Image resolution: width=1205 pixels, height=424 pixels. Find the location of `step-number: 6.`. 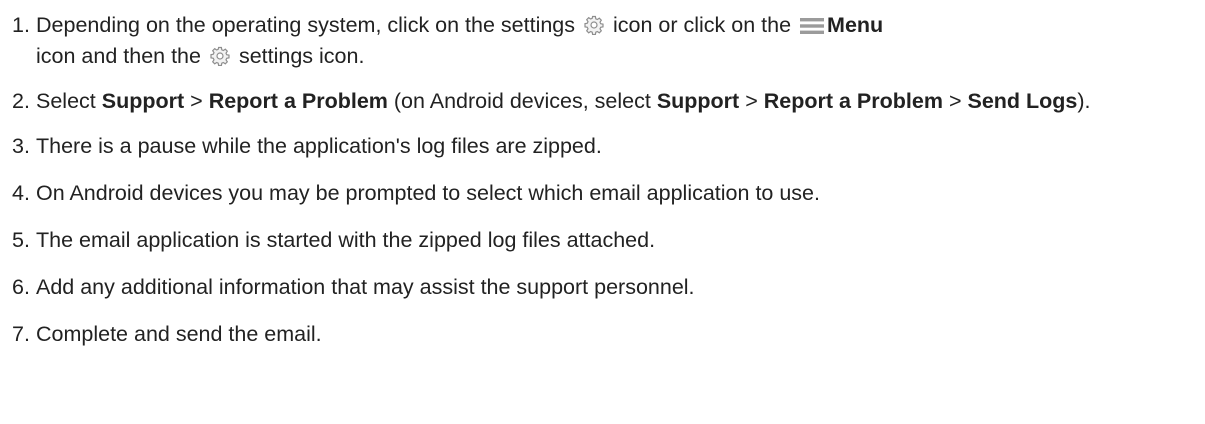

step-number: 6. is located at coordinates (21, 287).